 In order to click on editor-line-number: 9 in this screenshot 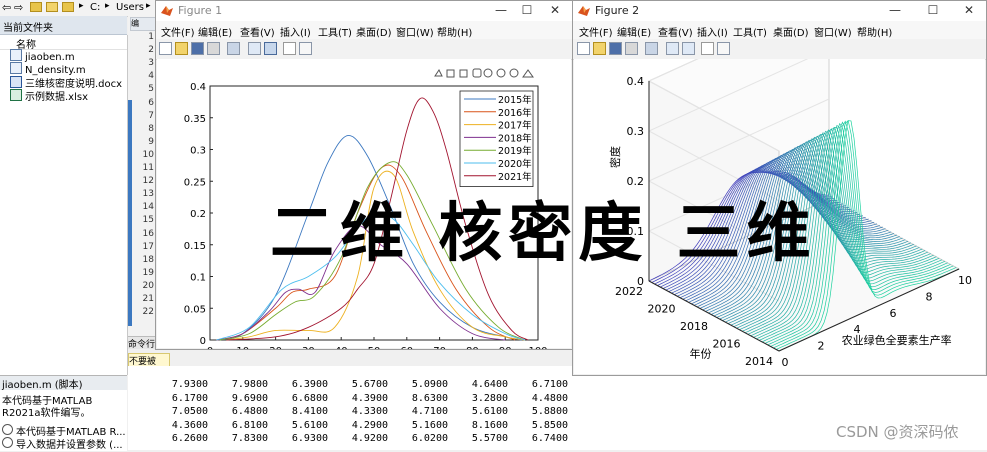, I will do `click(151, 141)`.